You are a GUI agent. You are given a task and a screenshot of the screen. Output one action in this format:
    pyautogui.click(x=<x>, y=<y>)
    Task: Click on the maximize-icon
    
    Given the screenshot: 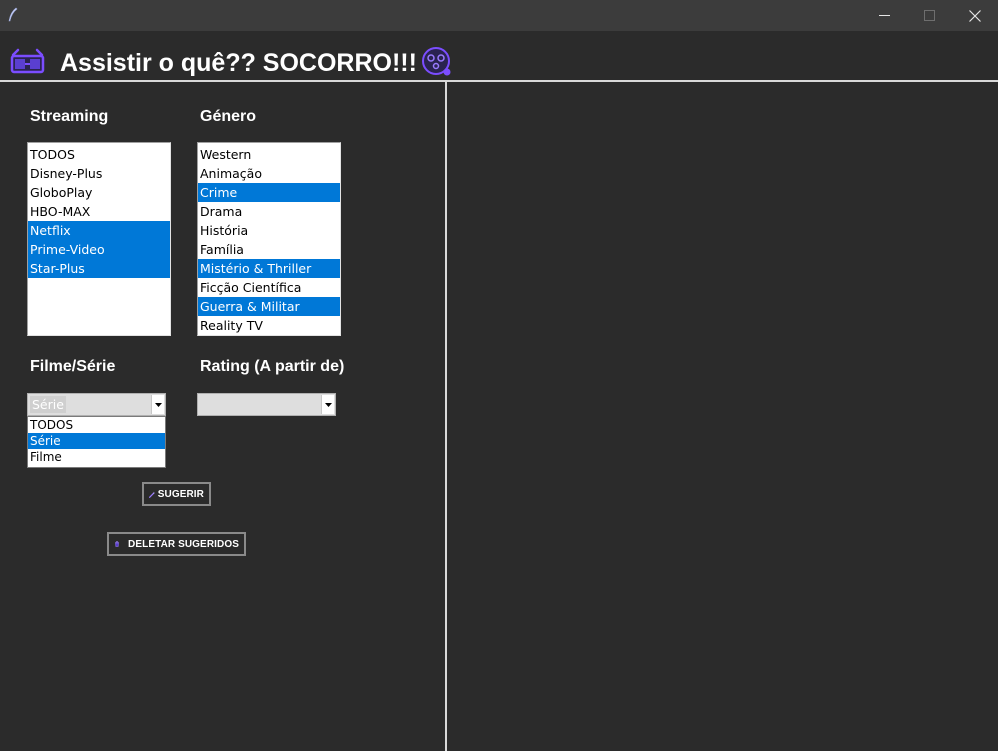 What is the action you would take?
    pyautogui.click(x=929, y=15)
    